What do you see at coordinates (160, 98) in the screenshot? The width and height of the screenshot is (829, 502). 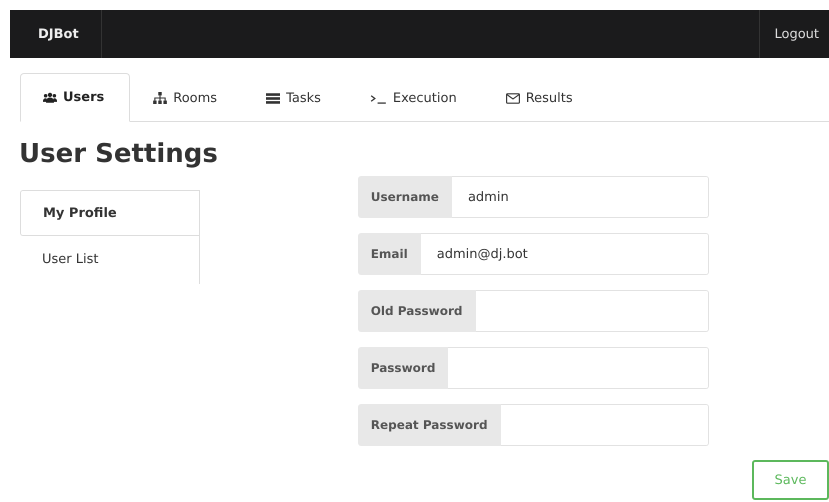 I see `sitemap-icon` at bounding box center [160, 98].